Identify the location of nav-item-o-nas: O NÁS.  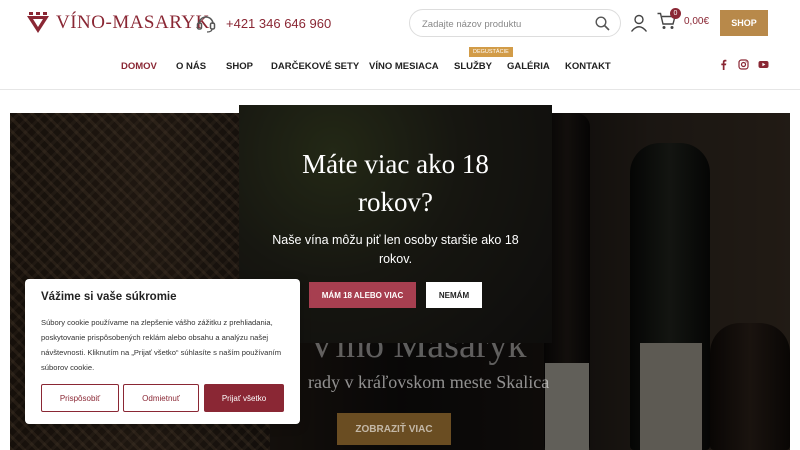
(191, 66).